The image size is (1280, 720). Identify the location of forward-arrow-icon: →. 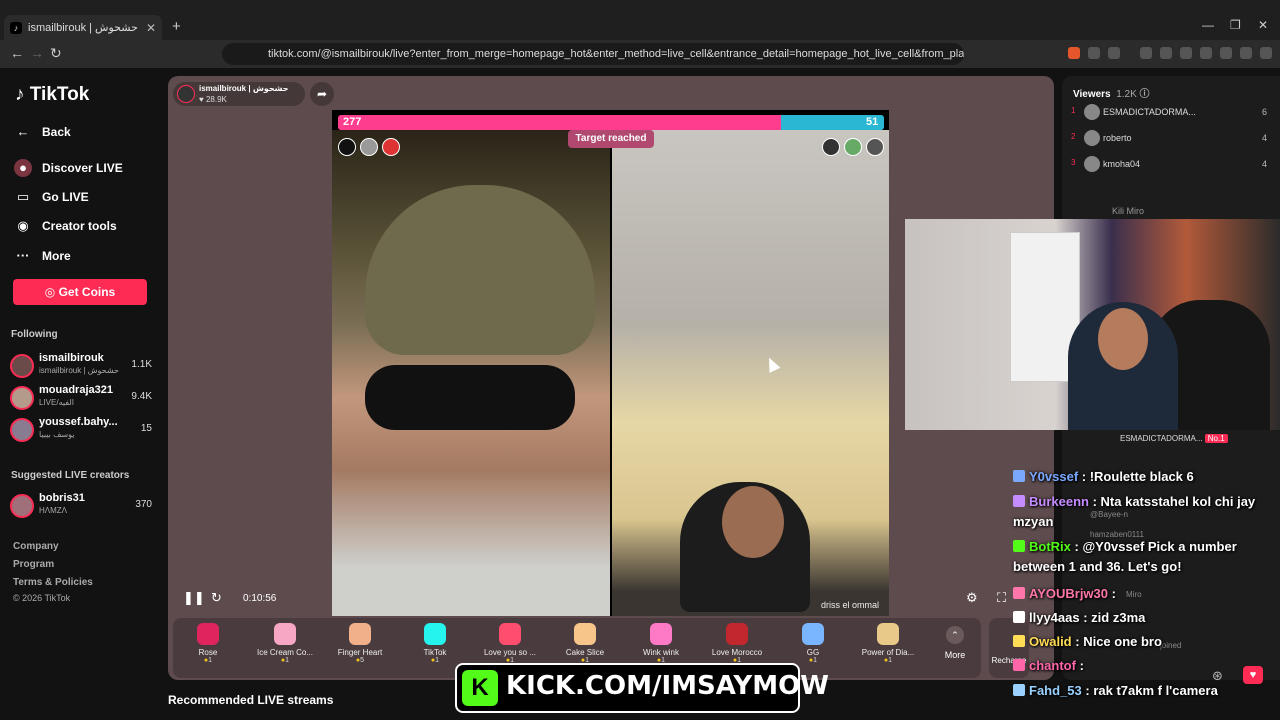
(37, 53).